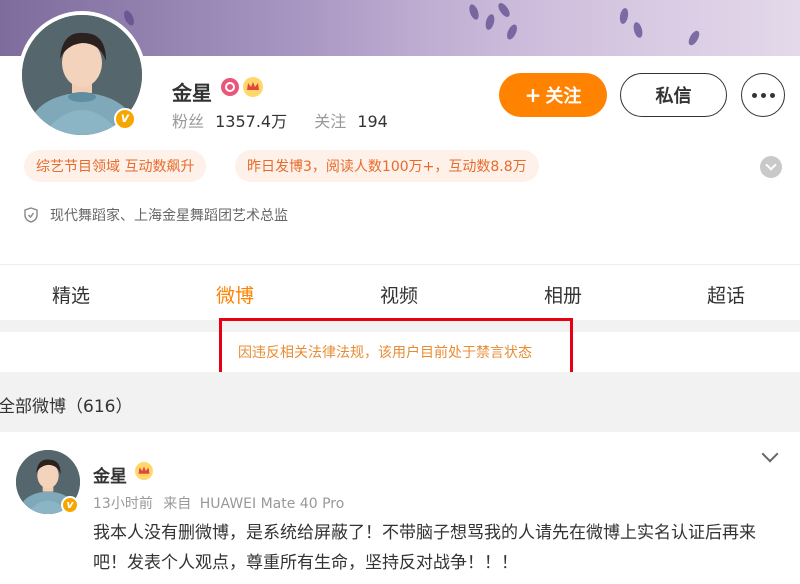 This screenshot has width=800, height=584. What do you see at coordinates (372, 121) in the screenshot?
I see `following-count: 194` at bounding box center [372, 121].